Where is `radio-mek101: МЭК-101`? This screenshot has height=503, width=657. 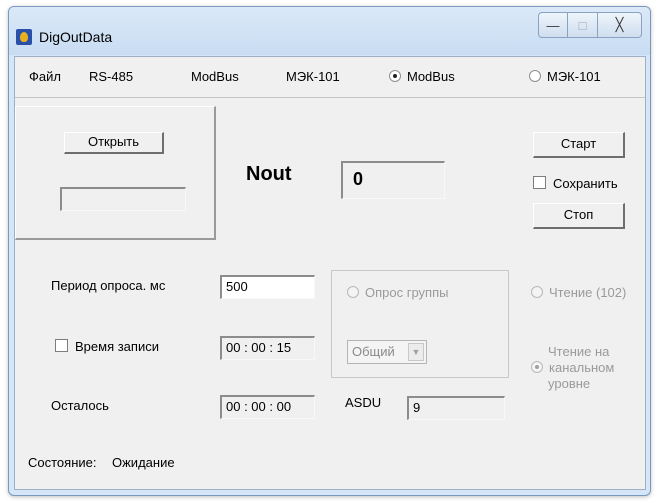 radio-mek101: МЭК-101 is located at coordinates (565, 76).